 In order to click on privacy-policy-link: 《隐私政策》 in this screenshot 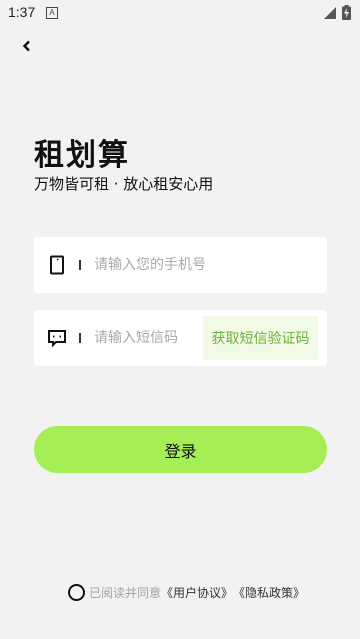, I will do `click(269, 592)`.